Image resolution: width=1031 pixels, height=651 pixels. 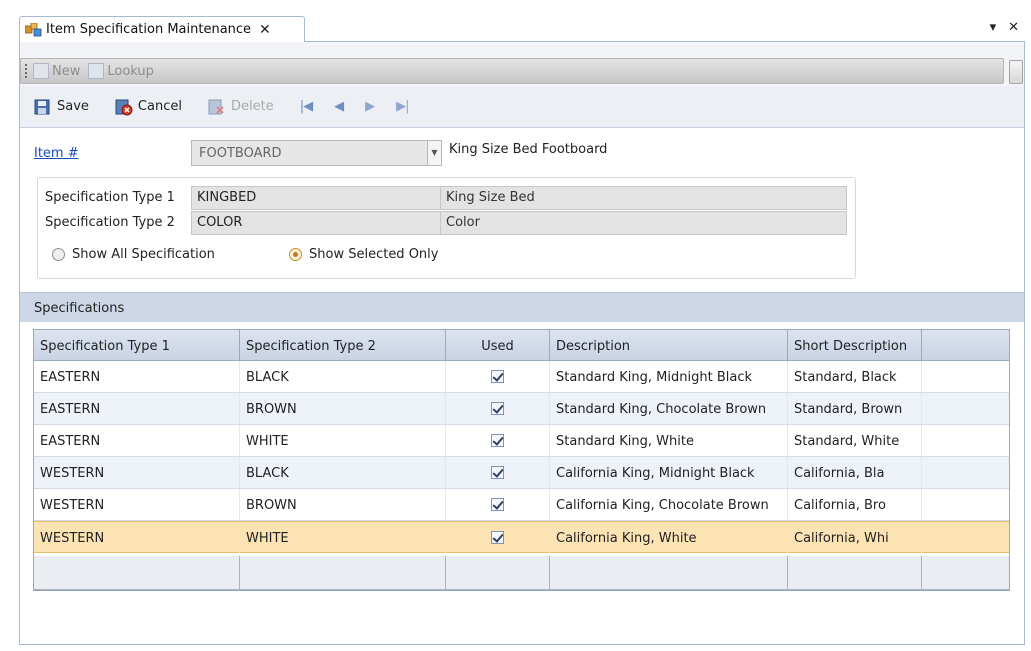 What do you see at coordinates (66, 71) in the screenshot?
I see `new-label: New` at bounding box center [66, 71].